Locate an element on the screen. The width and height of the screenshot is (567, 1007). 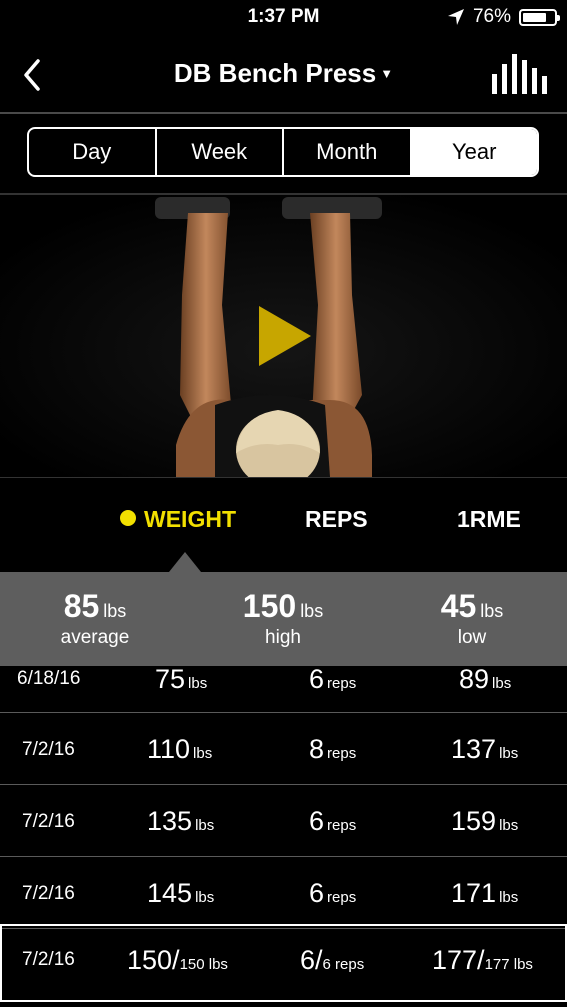
row-1rme-value: 177/ is located at coordinates (458, 960).